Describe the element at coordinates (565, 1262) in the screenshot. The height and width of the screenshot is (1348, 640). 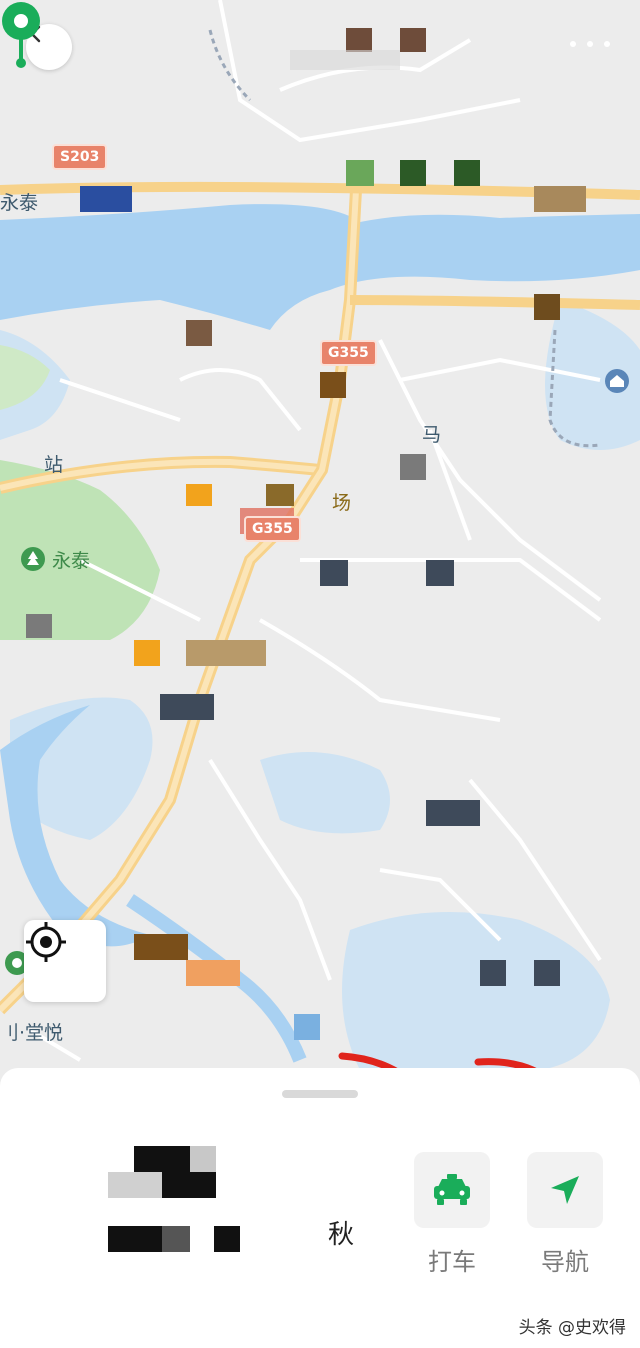
I see `navigate-label: 导航` at that location.